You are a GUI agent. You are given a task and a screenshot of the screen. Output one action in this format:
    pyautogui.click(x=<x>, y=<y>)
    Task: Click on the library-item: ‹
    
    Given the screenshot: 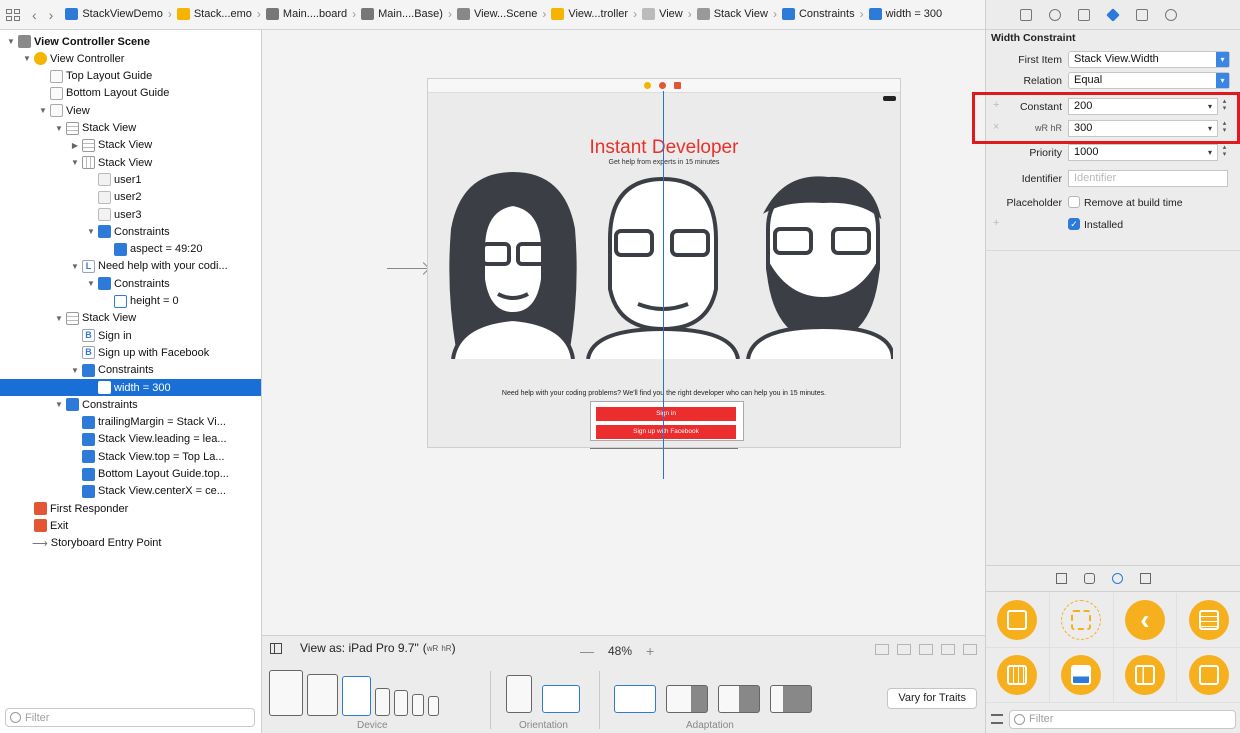 What is the action you would take?
    pyautogui.click(x=1145, y=620)
    